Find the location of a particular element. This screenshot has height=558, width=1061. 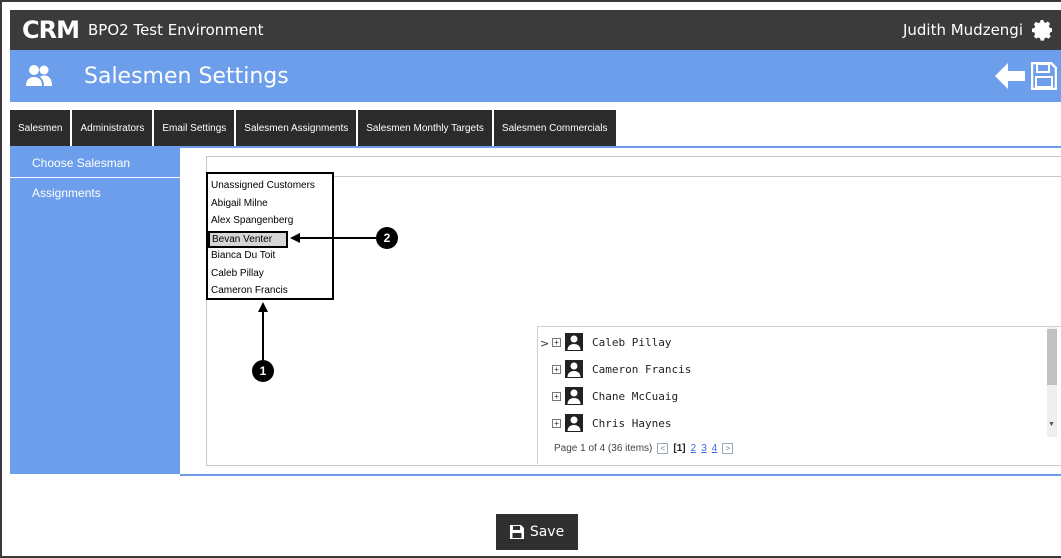

page-title: Salesmen Settings is located at coordinates (186, 76).